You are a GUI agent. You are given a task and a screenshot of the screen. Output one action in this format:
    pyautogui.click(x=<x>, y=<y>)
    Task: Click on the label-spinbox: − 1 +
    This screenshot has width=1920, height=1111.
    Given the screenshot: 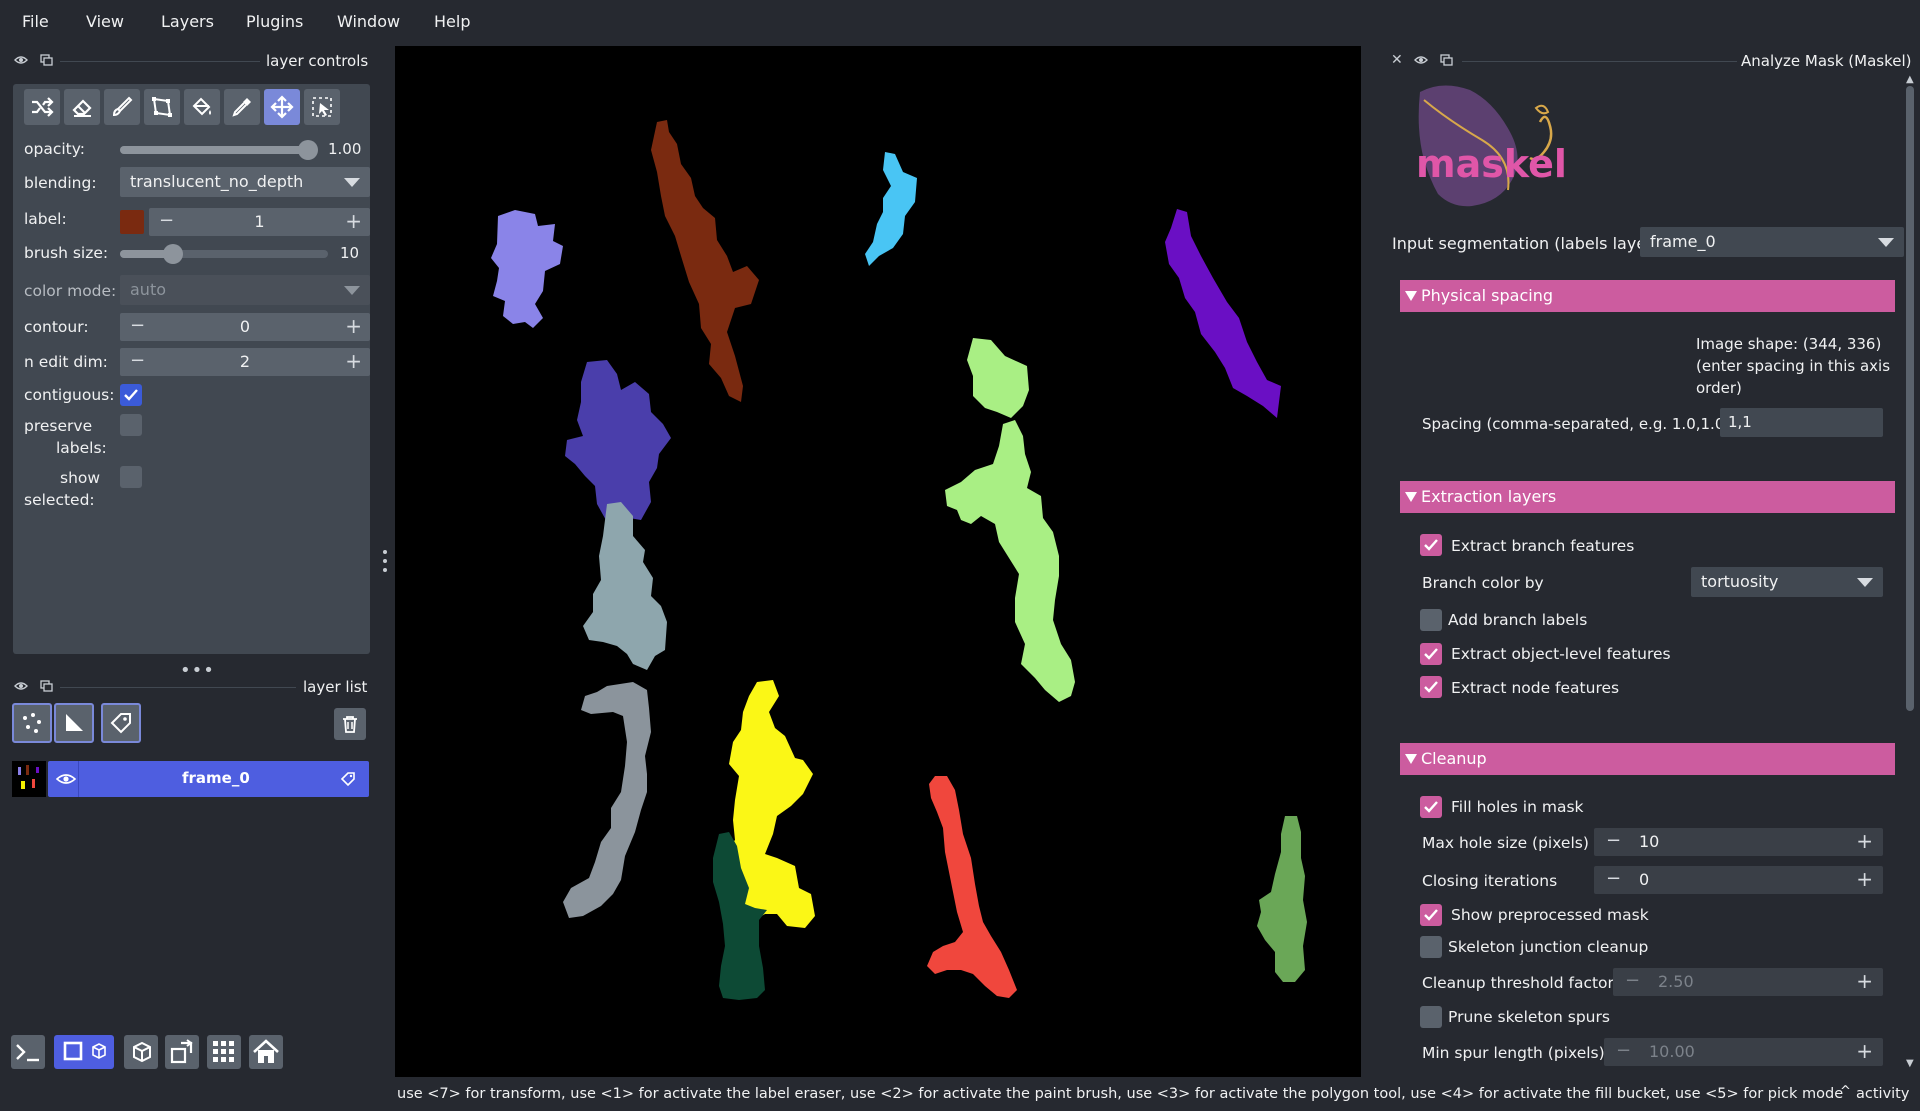 What is the action you would take?
    pyautogui.click(x=259, y=222)
    